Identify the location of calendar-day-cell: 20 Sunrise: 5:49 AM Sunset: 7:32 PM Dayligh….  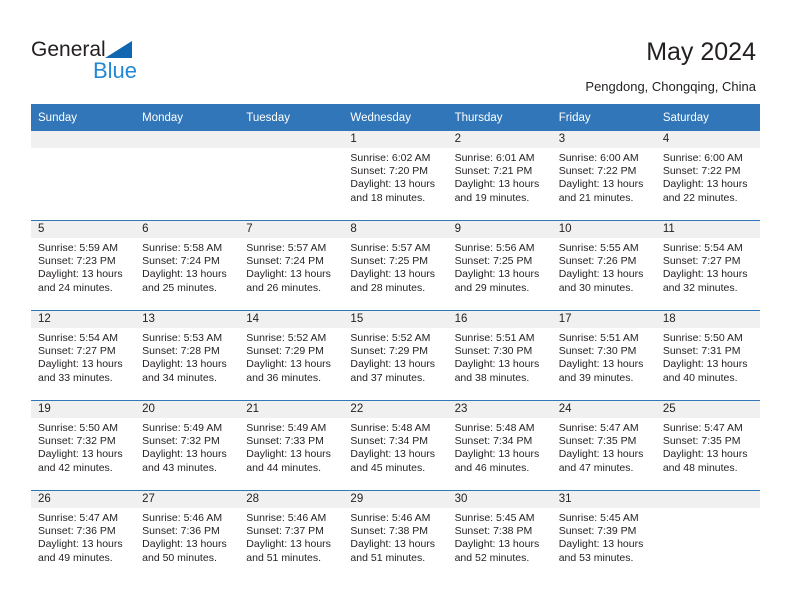
(187, 445).